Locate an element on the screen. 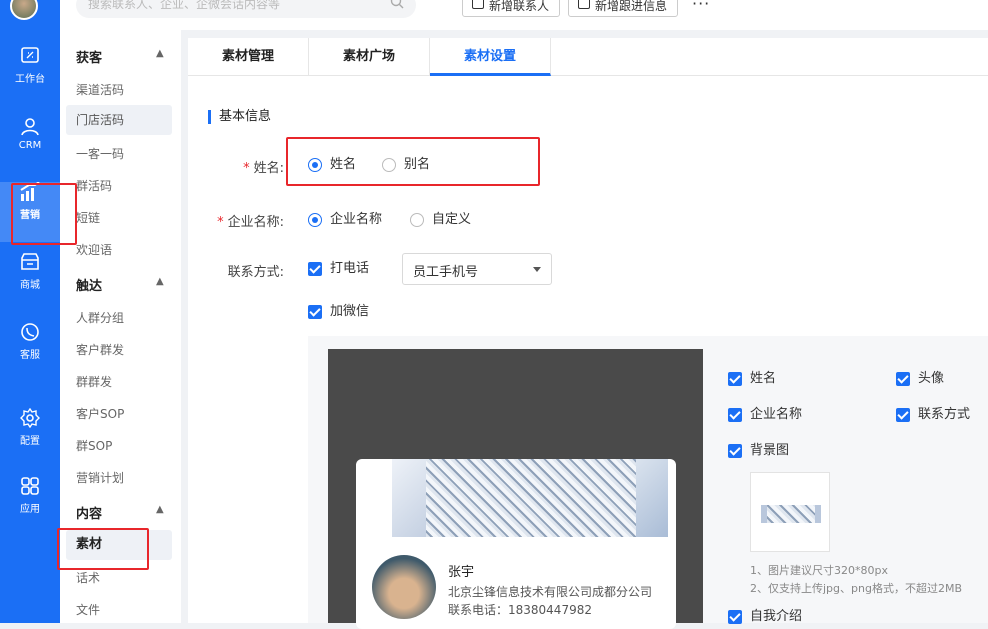 The width and height of the screenshot is (988, 629). add-followup-label: 新增跟进信息 is located at coordinates (631, 6).